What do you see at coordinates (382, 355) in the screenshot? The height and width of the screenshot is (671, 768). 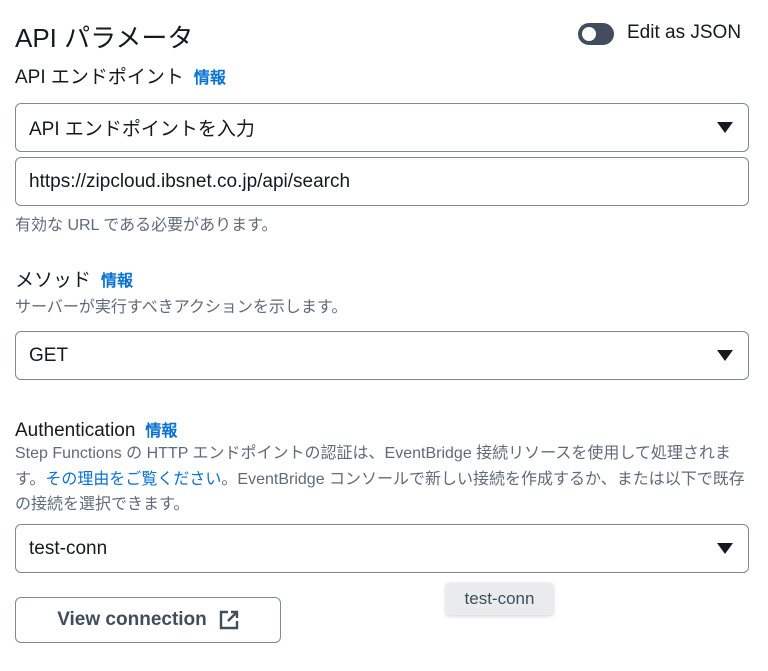 I see `method-select: GET` at bounding box center [382, 355].